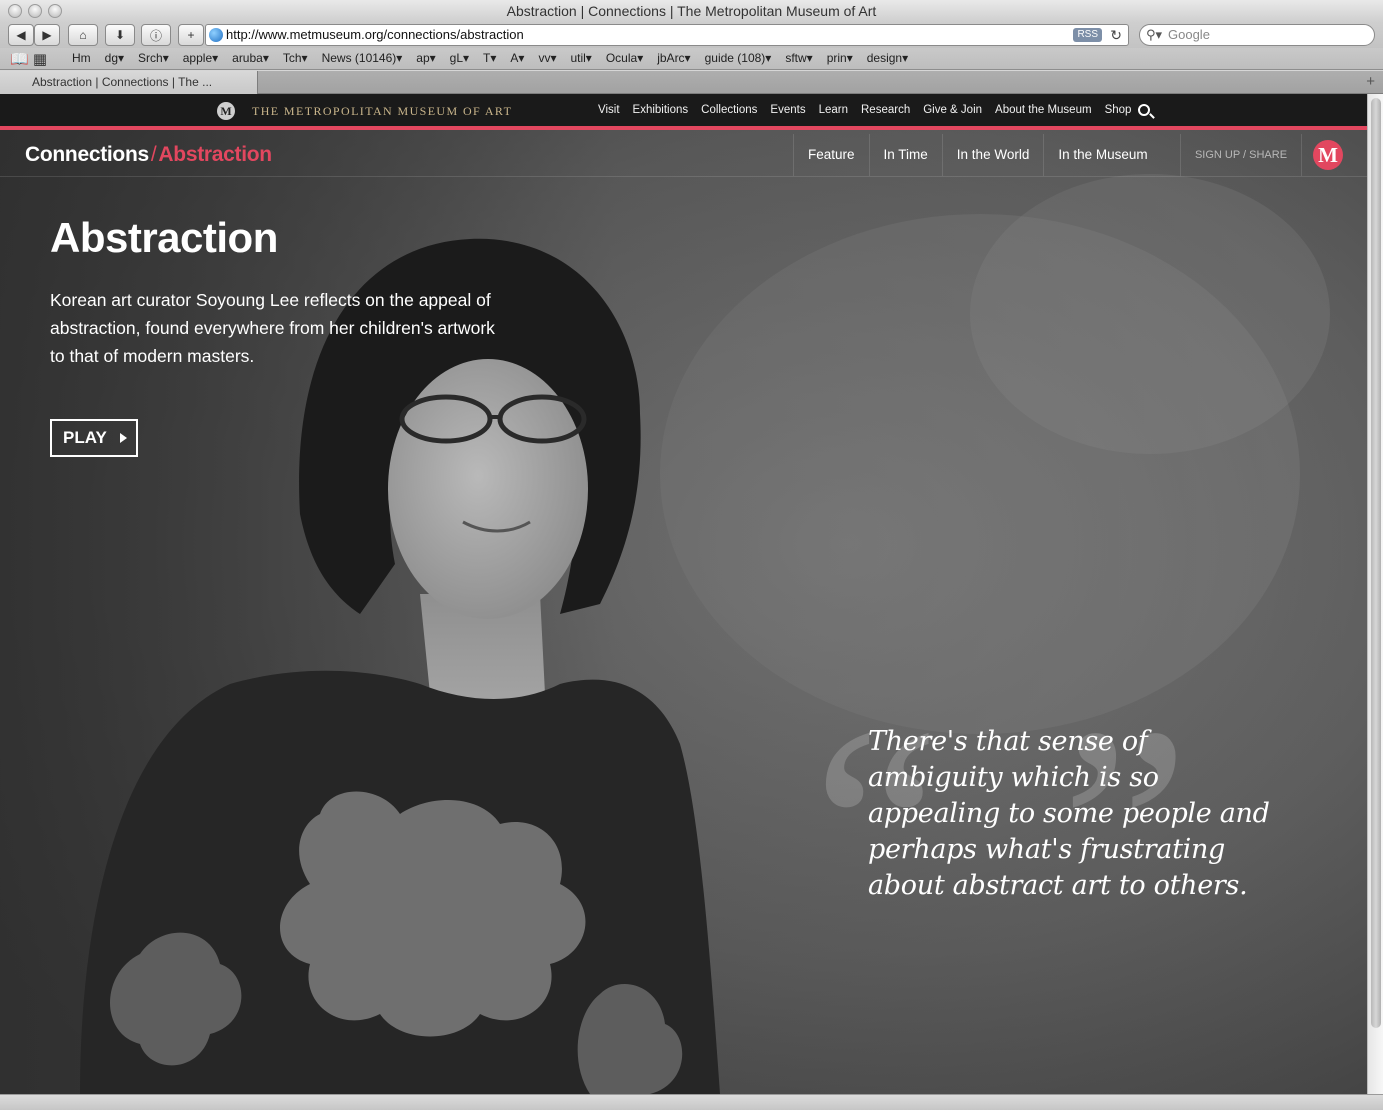 The height and width of the screenshot is (1110, 1383). Describe the element at coordinates (382, 111) in the screenshot. I see `museum-name: THE METROPOLITAN MUSEUM OF ART` at that location.